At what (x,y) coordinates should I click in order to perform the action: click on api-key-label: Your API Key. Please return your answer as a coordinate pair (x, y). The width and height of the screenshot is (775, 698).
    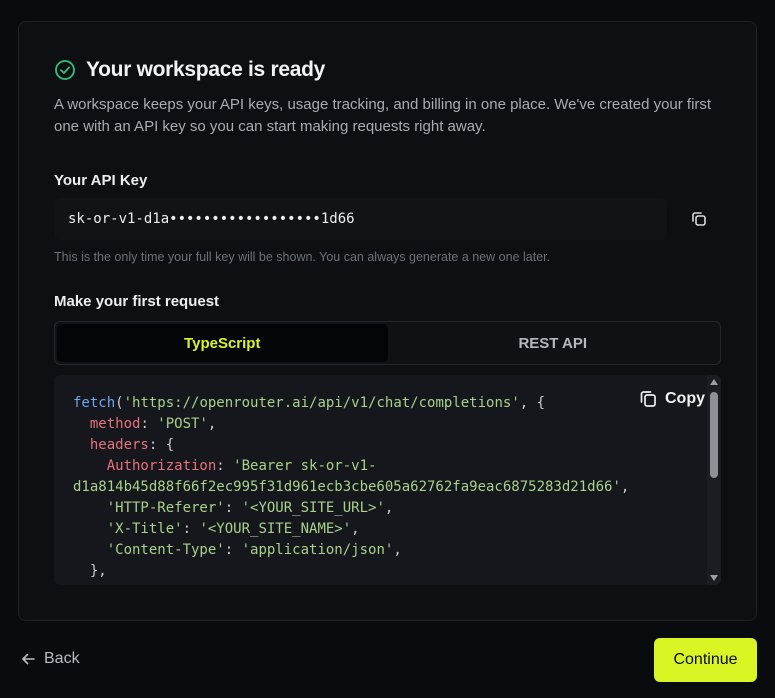
    Looking at the image, I should click on (101, 180).